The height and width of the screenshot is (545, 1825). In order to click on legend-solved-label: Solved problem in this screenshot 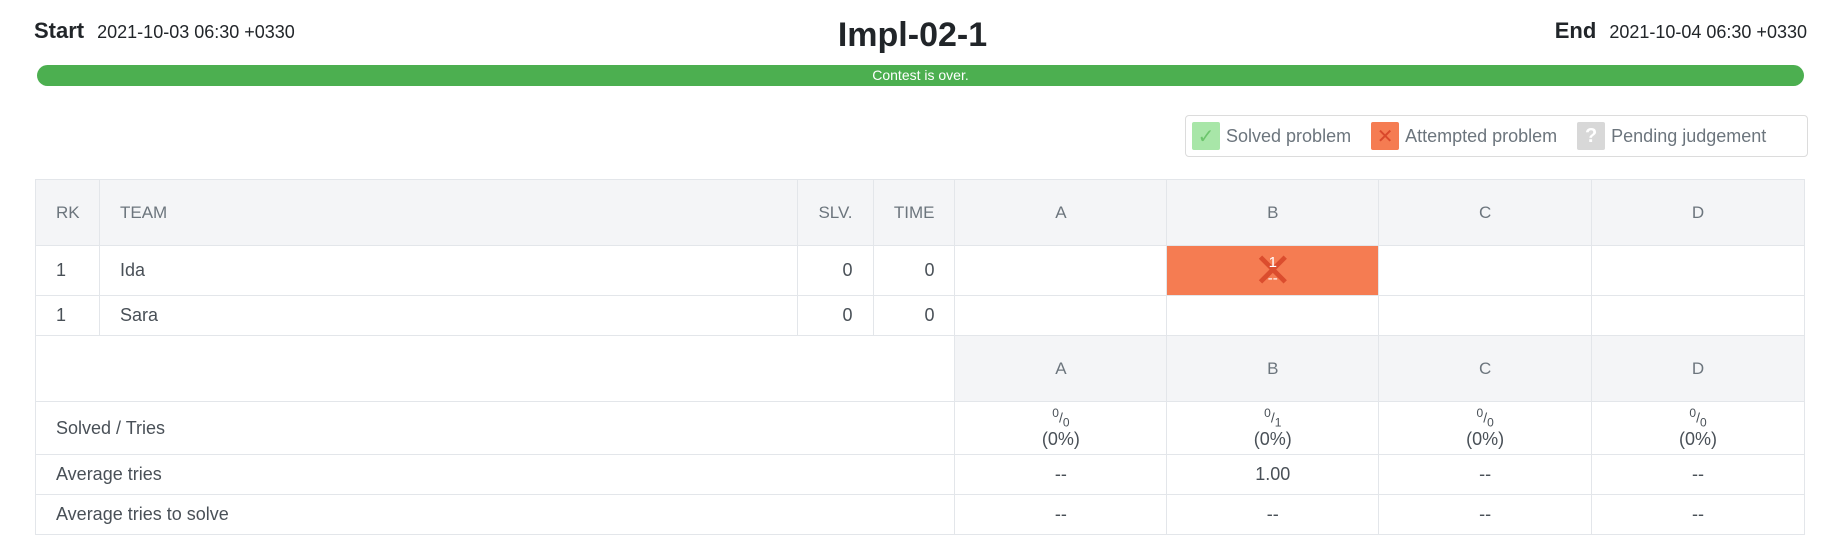, I will do `click(1289, 135)`.